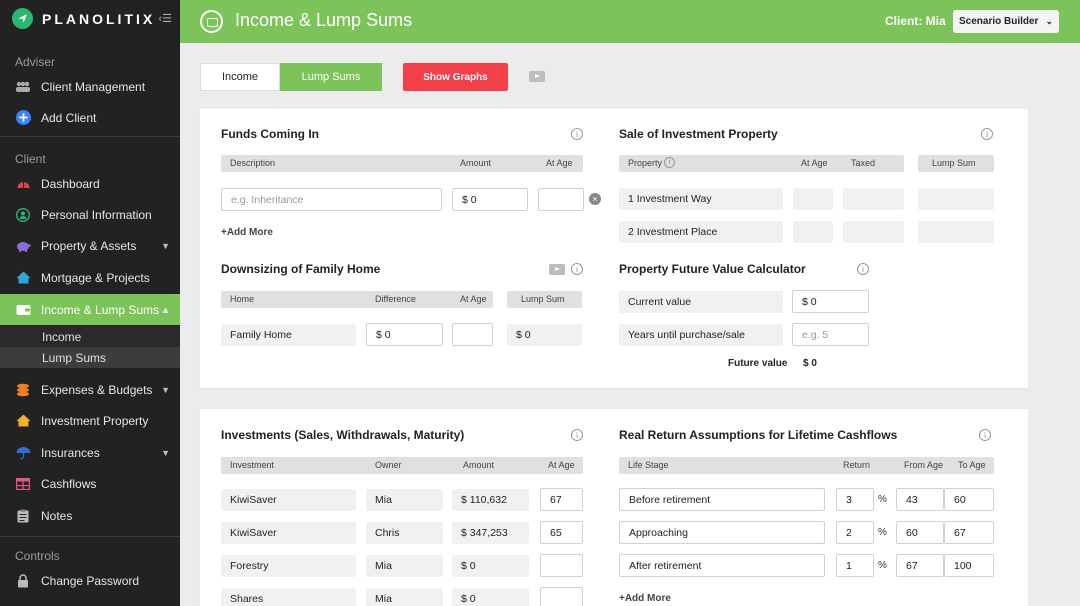 The height and width of the screenshot is (606, 1080). I want to click on scenario-builder-dropdown: Scenario Builder ⌄, so click(1006, 21).